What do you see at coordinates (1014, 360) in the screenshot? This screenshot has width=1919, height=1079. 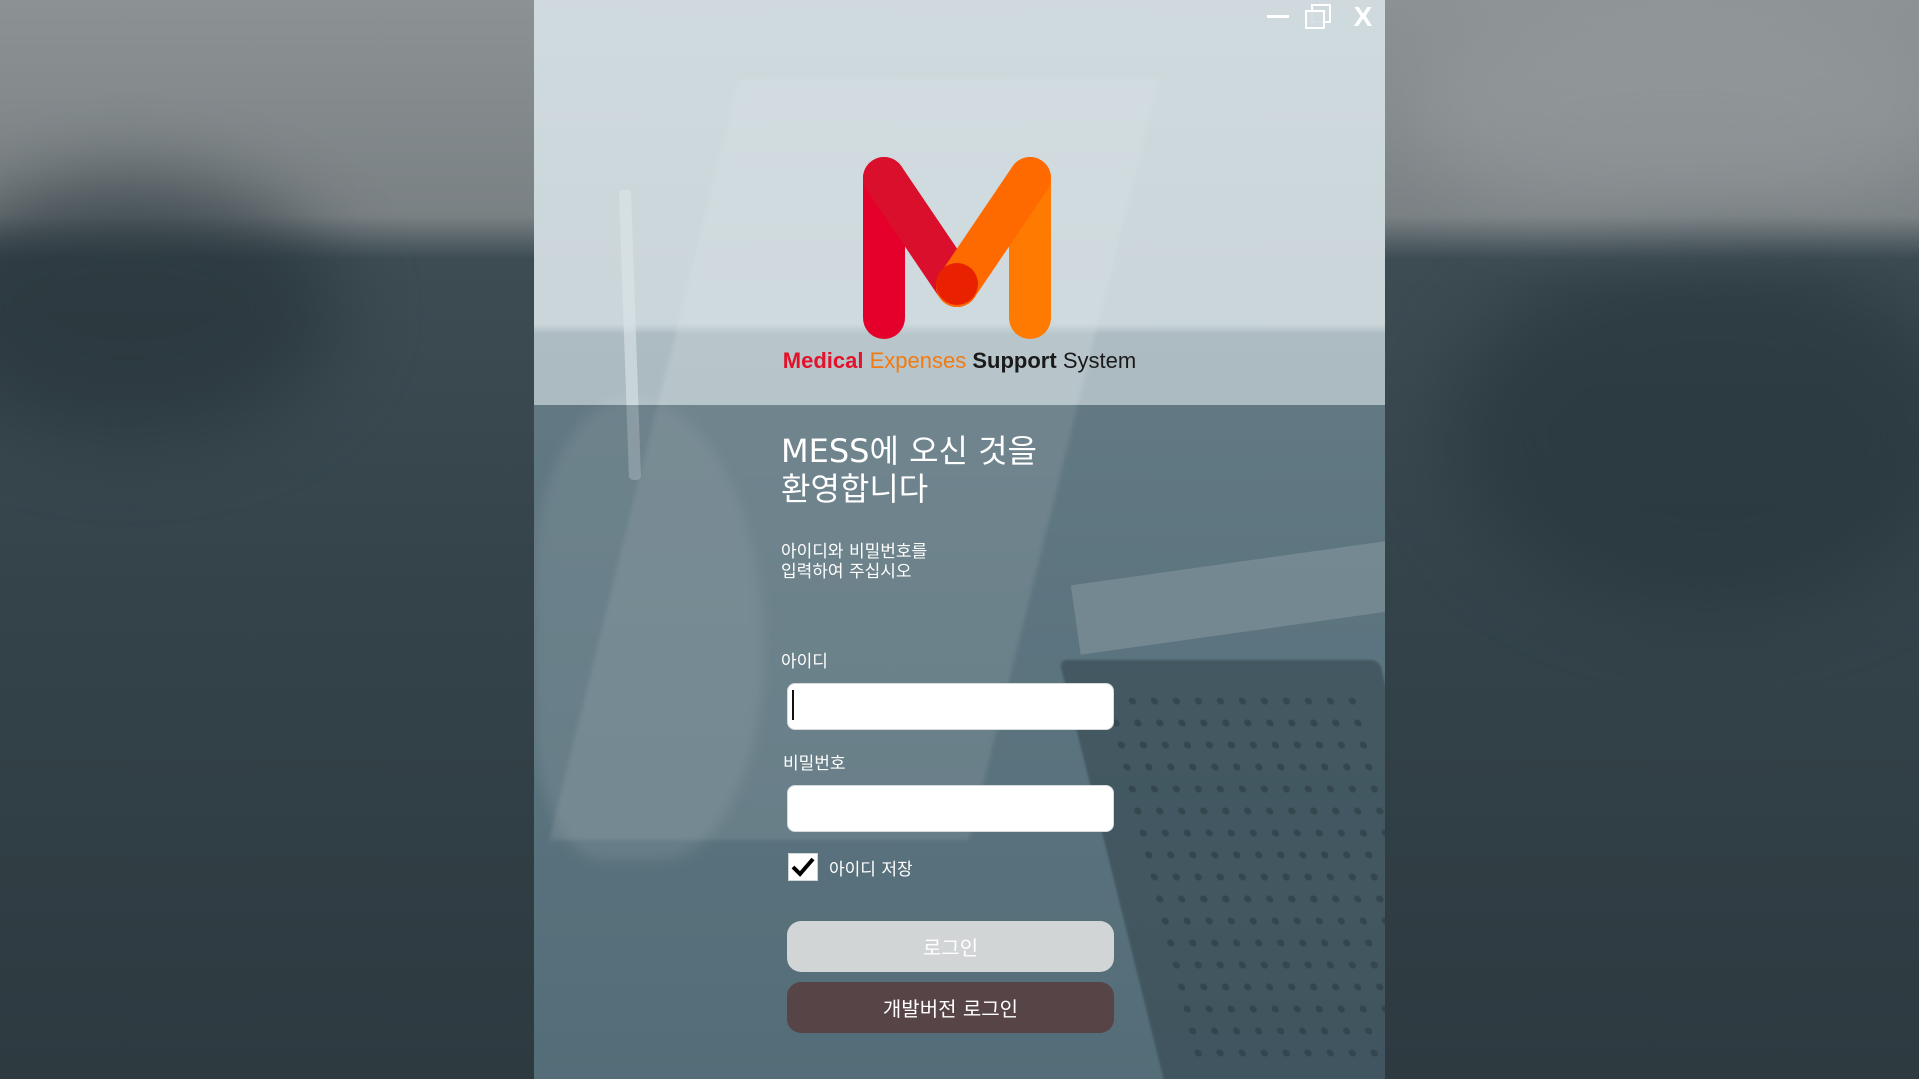 I see `tagline-word: Support` at bounding box center [1014, 360].